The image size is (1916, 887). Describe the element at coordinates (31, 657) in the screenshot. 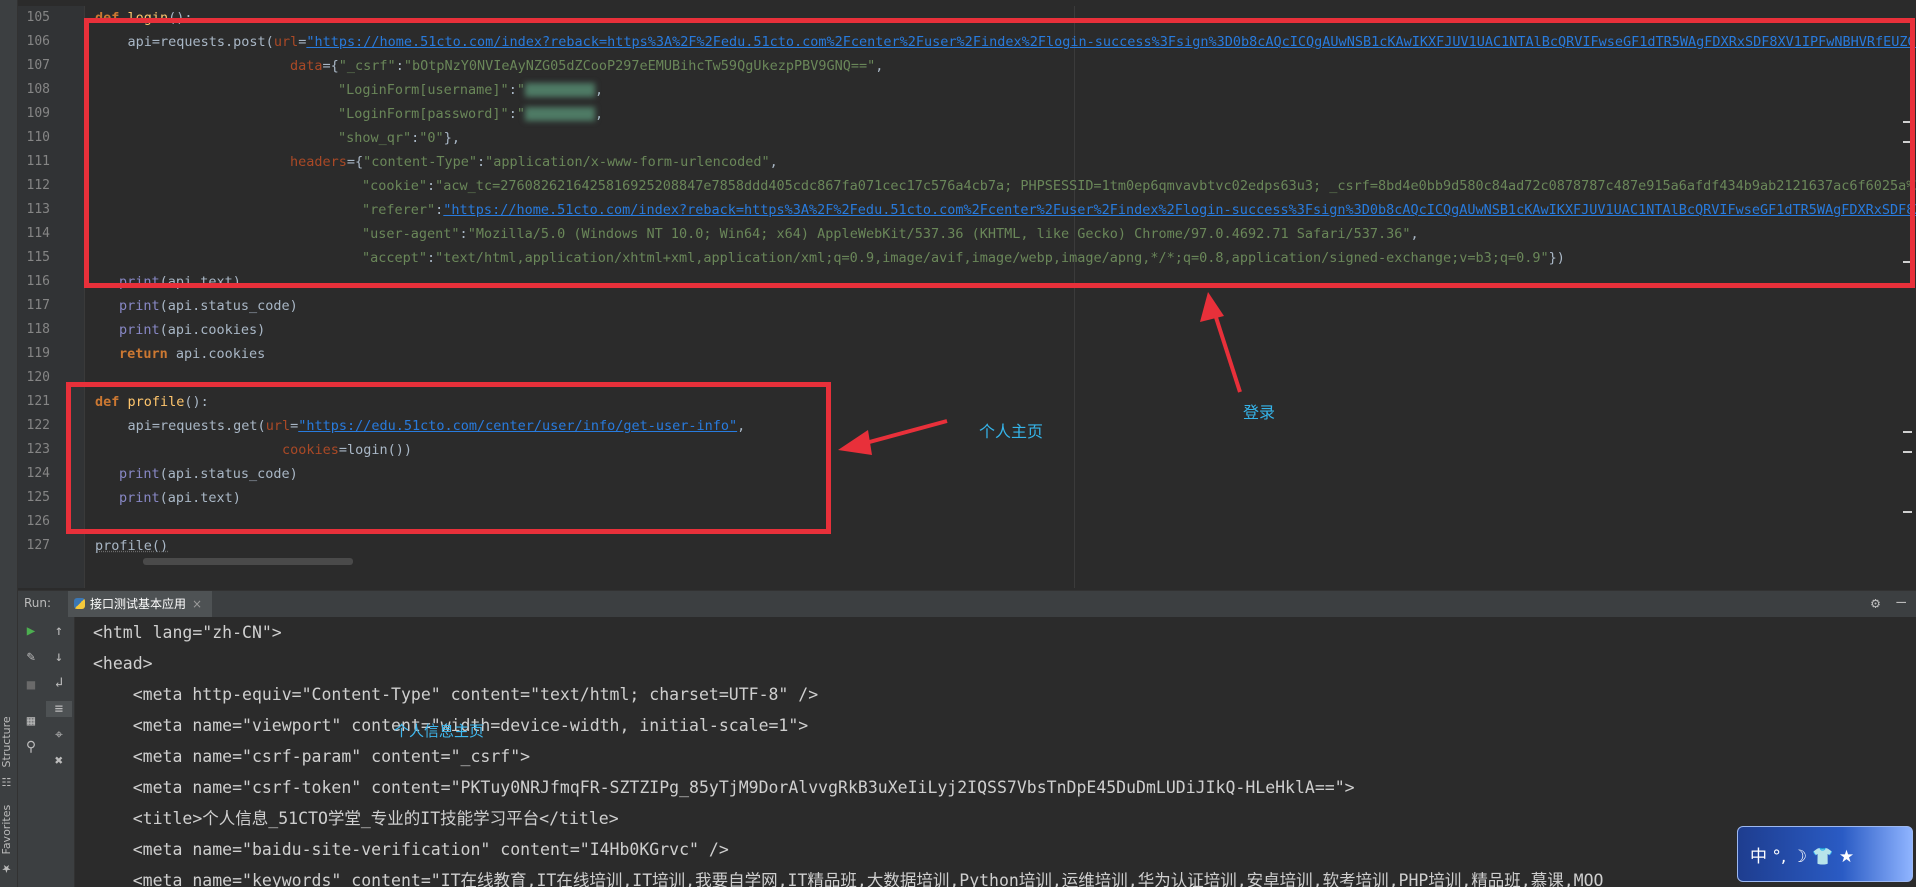

I see `wrench-icon: ✎` at that location.